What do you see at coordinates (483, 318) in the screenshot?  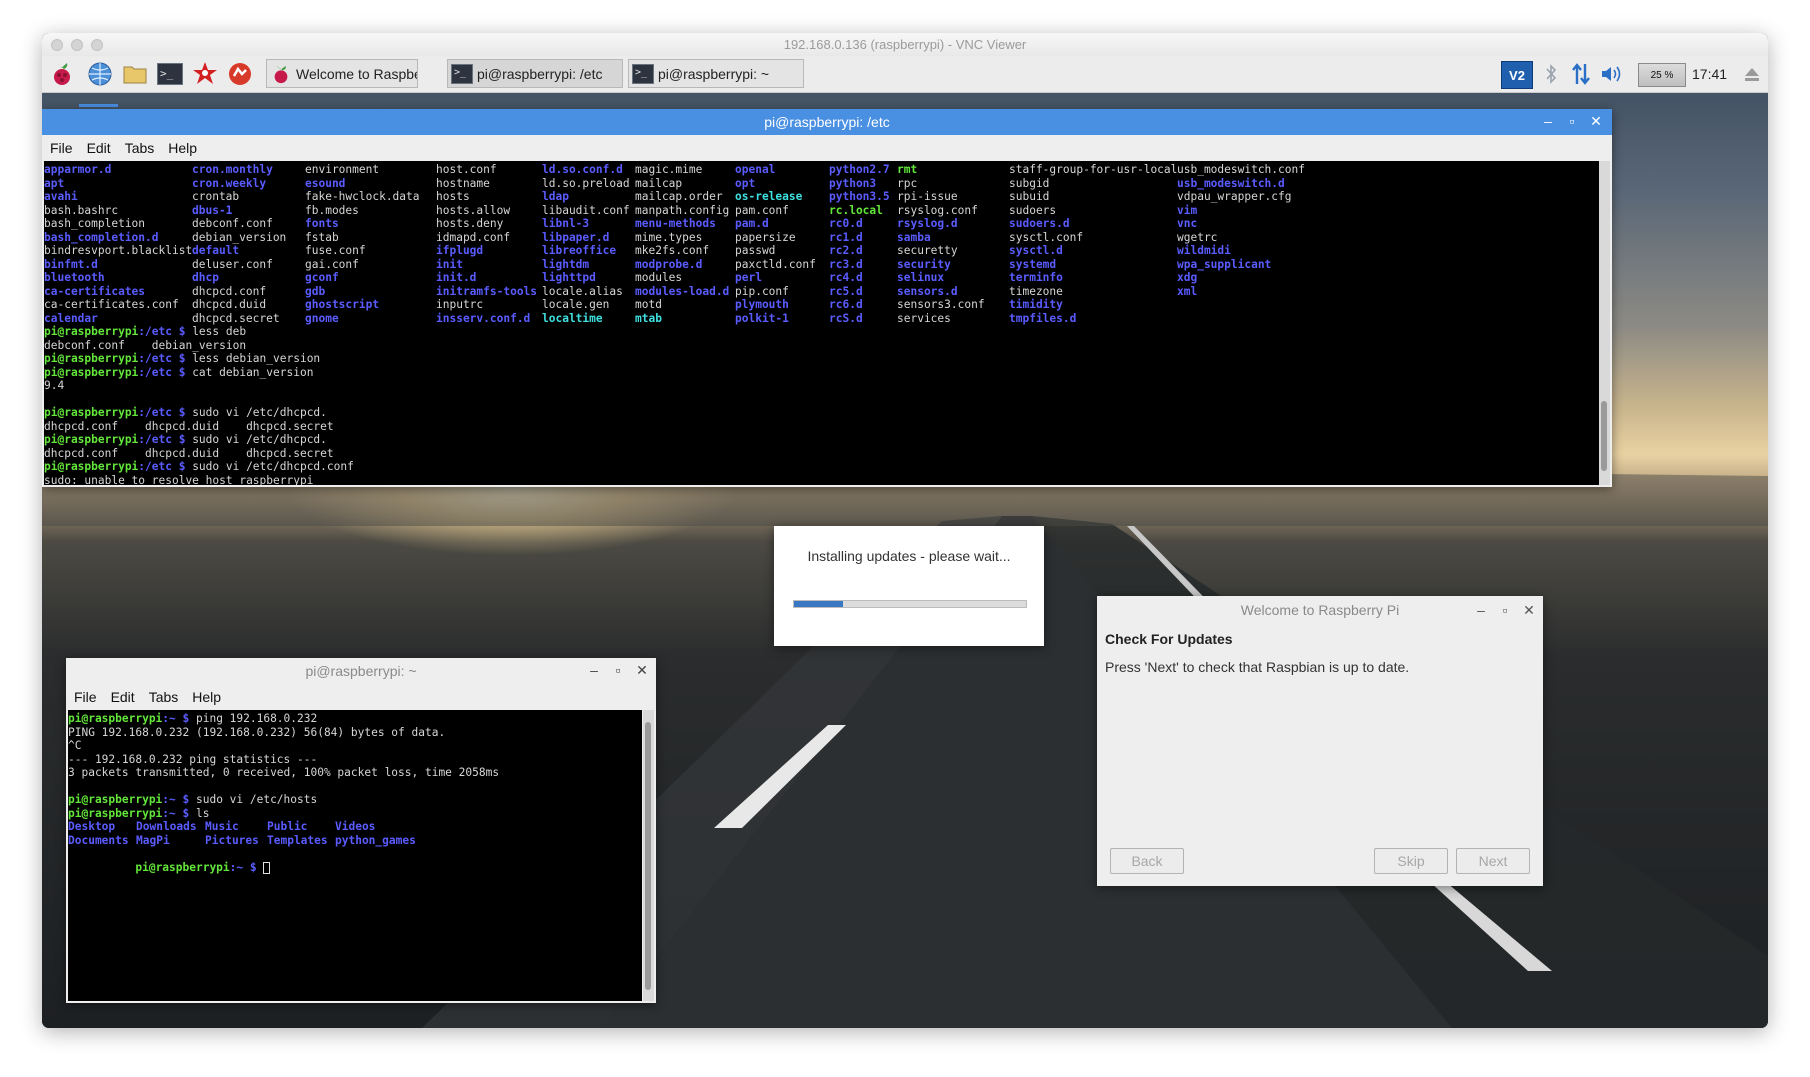 I see `ls-entry: insserv.conf.d` at bounding box center [483, 318].